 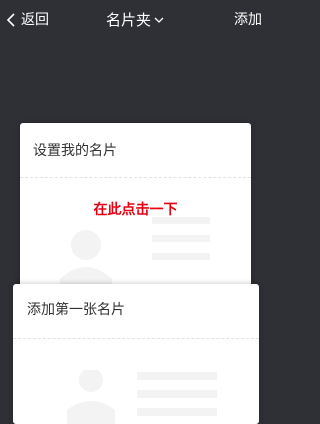 What do you see at coordinates (248, 20) in the screenshot?
I see `add-button: 添加` at bounding box center [248, 20].